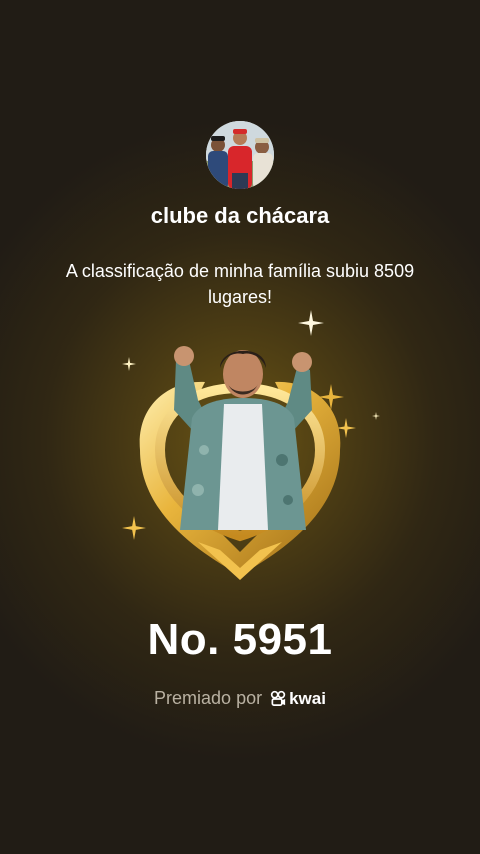 This screenshot has width=480, height=854. I want to click on family-group-photo, so click(240, 155).